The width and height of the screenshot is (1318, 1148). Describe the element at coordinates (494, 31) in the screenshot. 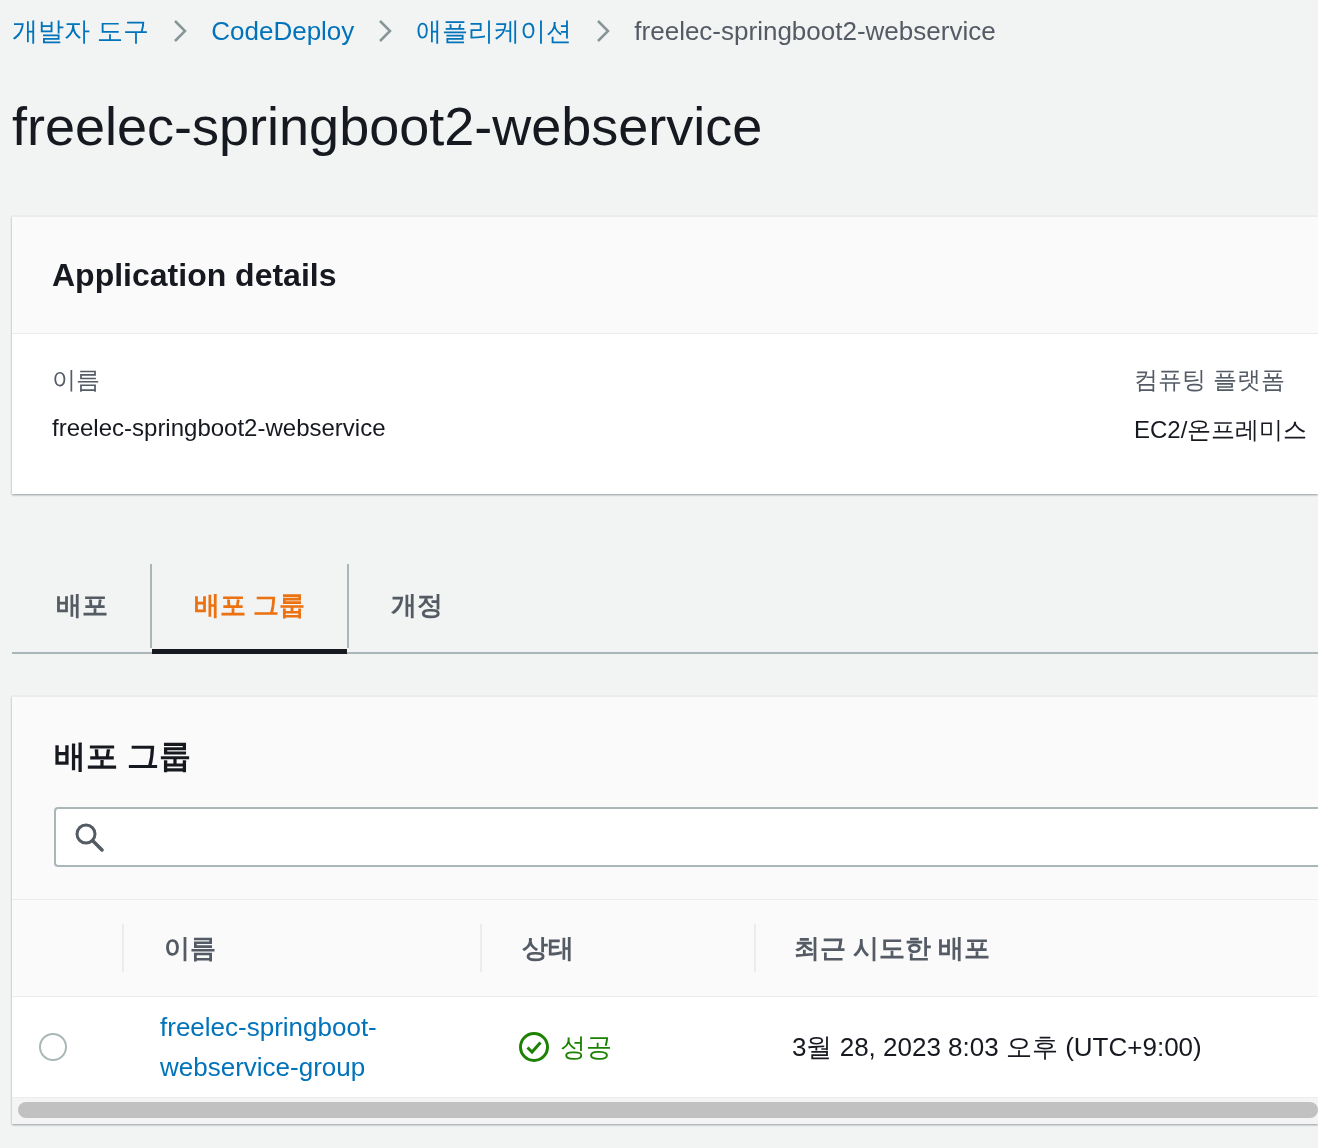

I see `breadcrumb-link: 애플리케이션` at that location.